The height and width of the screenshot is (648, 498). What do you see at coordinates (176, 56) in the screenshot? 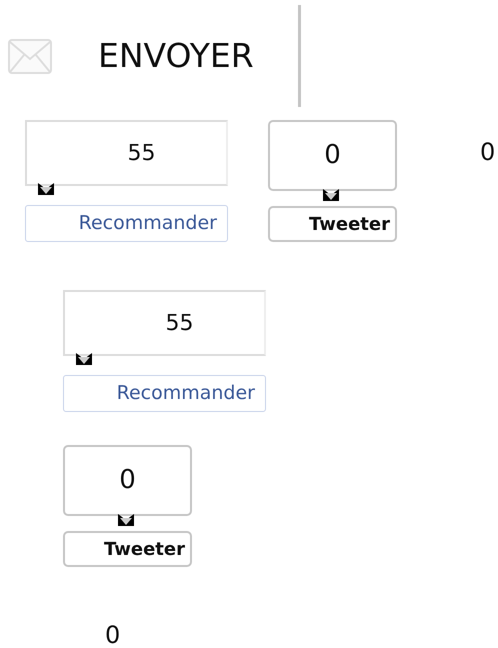
I see `send-label: ENVOYER` at bounding box center [176, 56].